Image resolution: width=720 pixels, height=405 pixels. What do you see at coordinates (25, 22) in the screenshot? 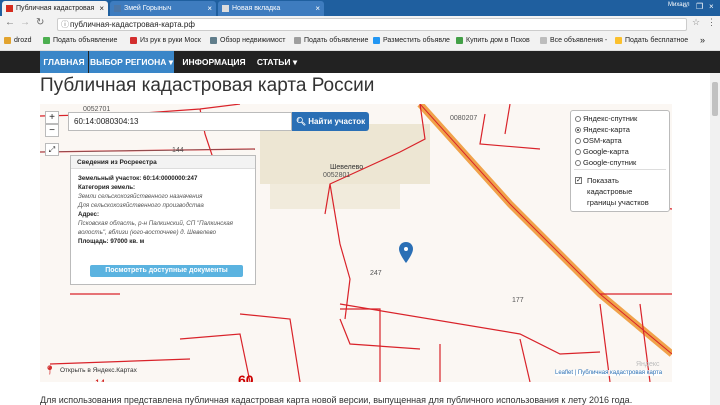
I see `forward-icon: →` at bounding box center [25, 22].